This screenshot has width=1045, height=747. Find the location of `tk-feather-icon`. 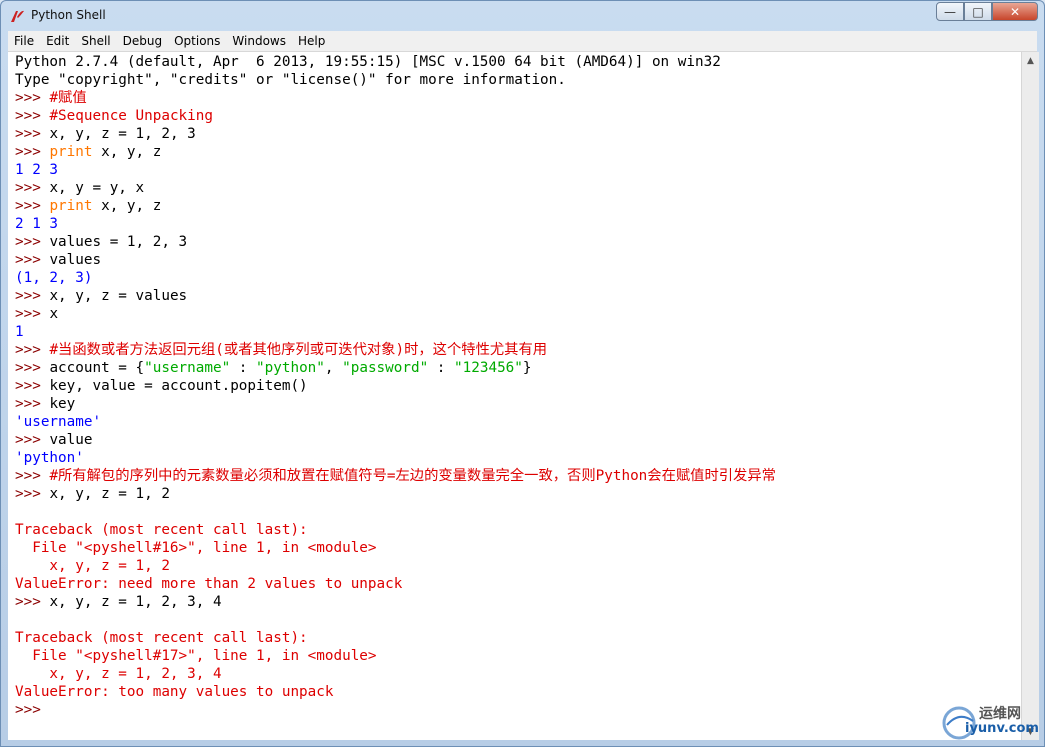

tk-feather-icon is located at coordinates (17, 16).